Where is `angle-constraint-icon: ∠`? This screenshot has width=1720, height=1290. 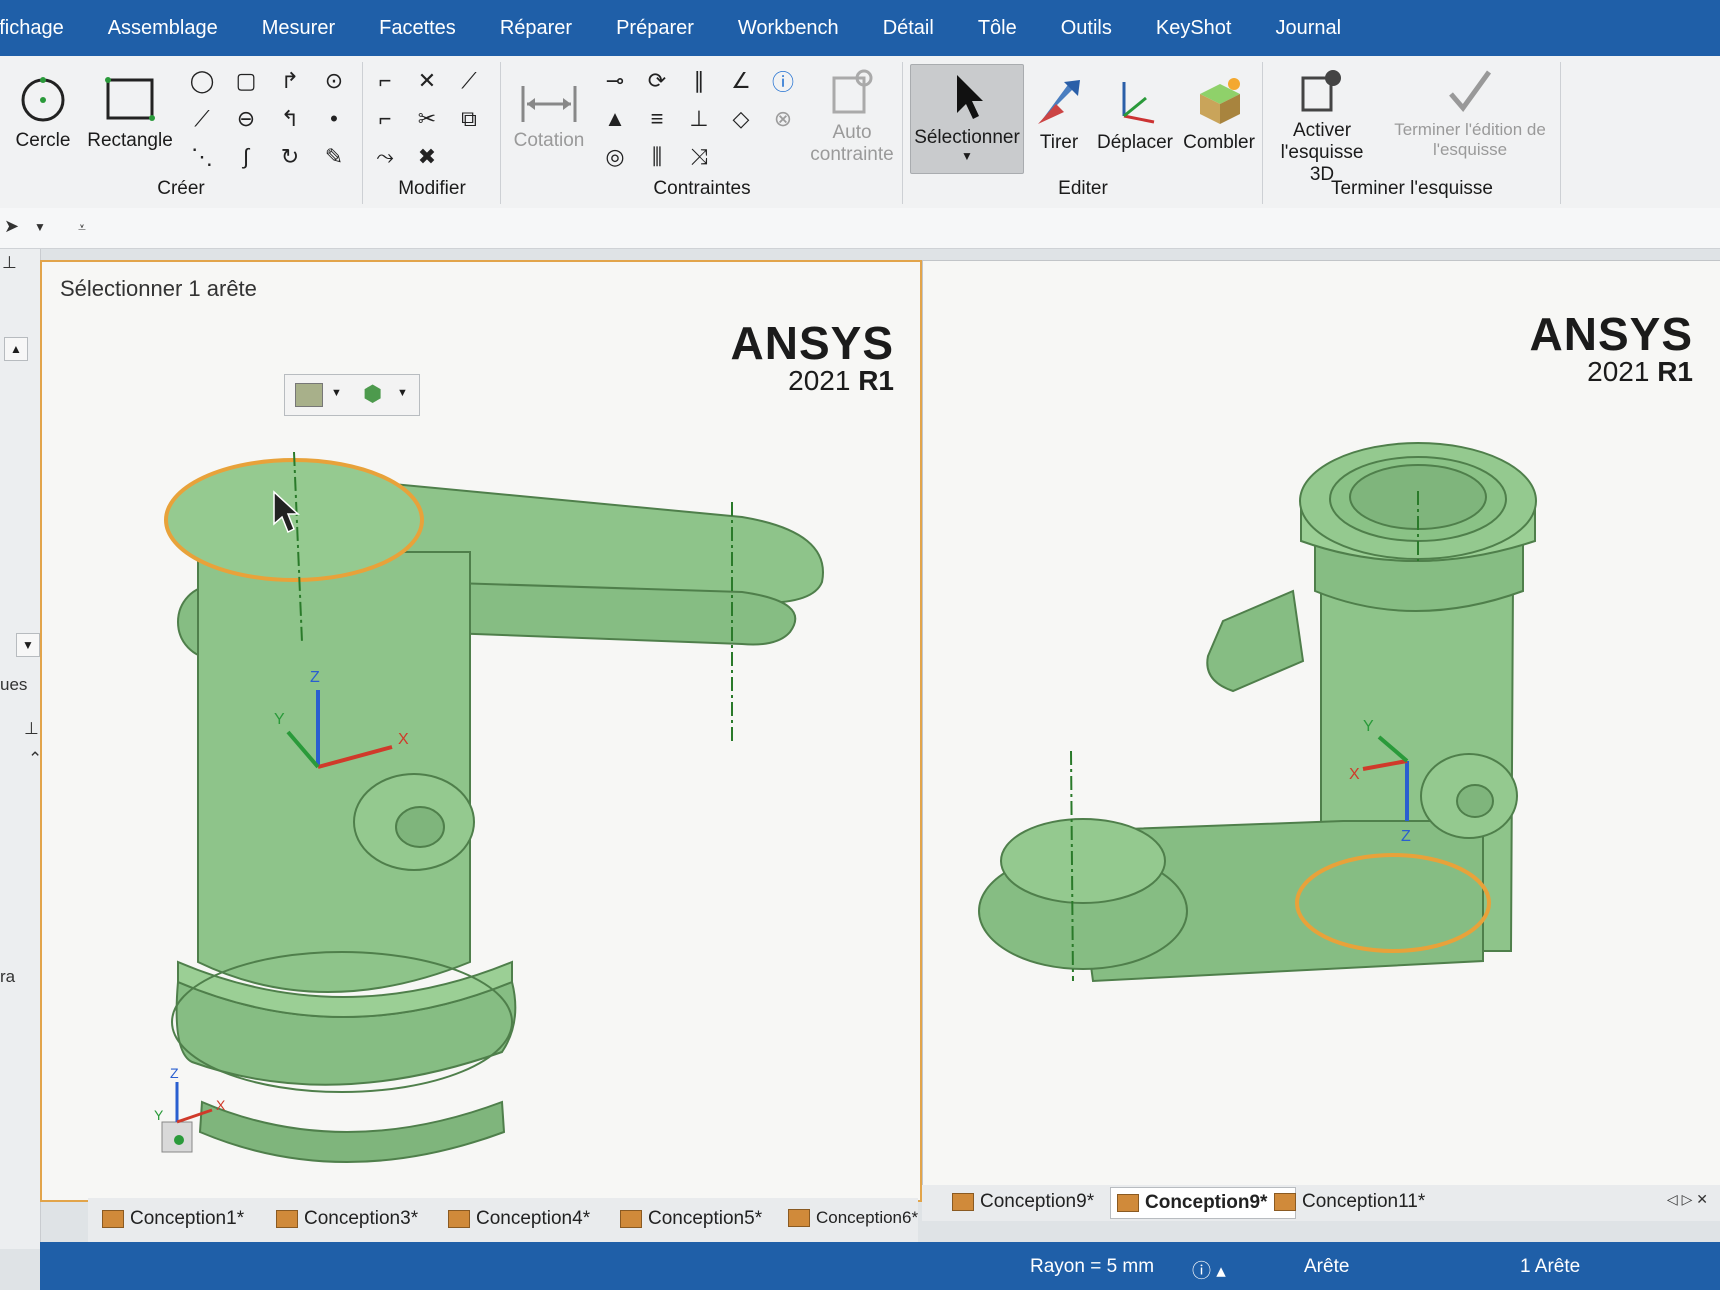
angle-constraint-icon: ∠ is located at coordinates (741, 81).